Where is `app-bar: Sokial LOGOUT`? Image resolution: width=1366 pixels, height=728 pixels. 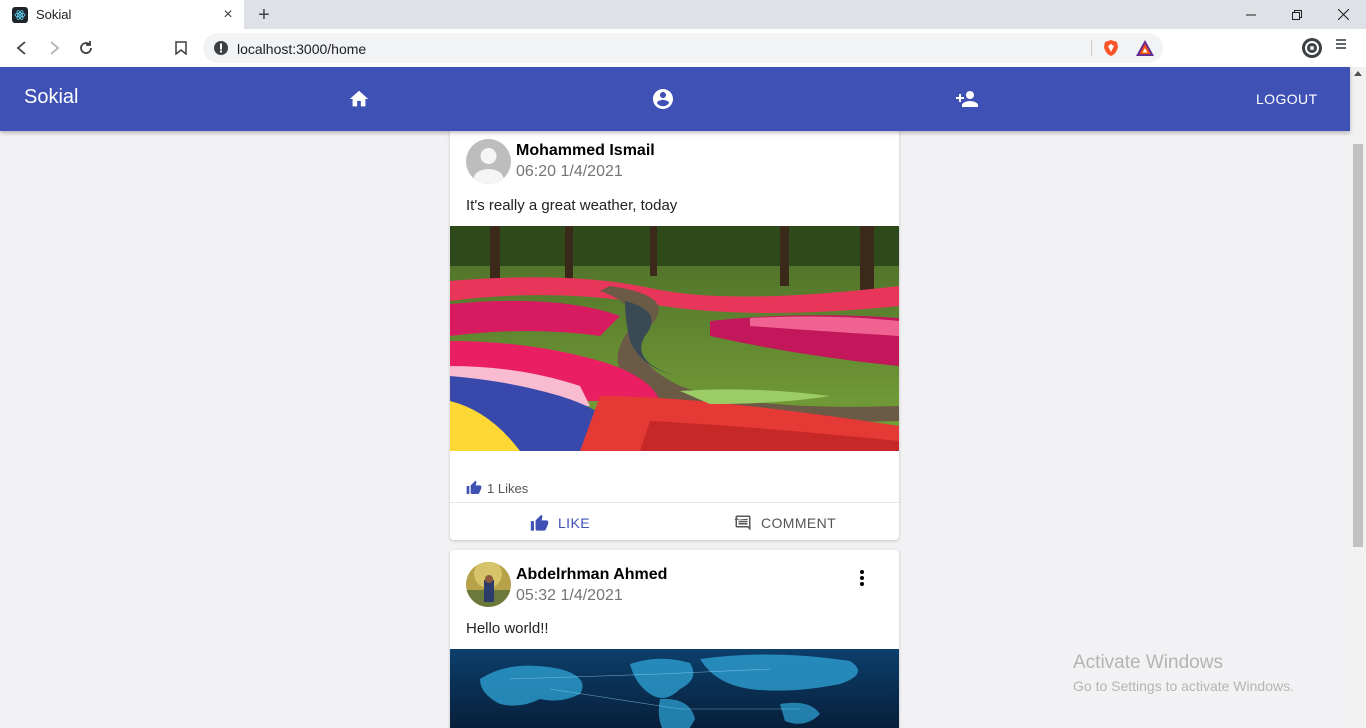
app-bar: Sokial LOGOUT is located at coordinates (675, 99).